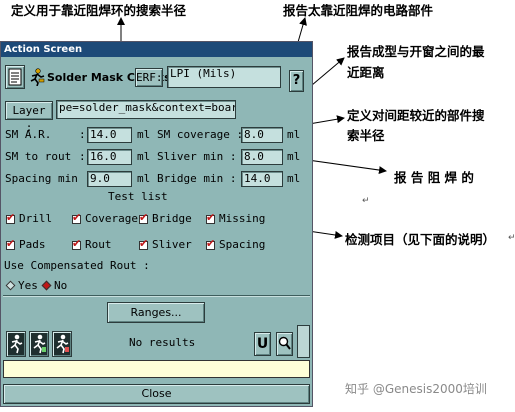 The height and width of the screenshot is (412, 515). What do you see at coordinates (296, 81) in the screenshot?
I see `help-button: ?` at bounding box center [296, 81].